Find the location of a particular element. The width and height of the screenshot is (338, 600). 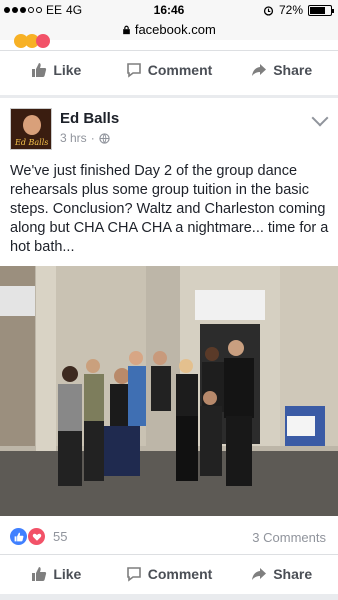

post-actions: Like Comment Share is located at coordinates (169, 573).